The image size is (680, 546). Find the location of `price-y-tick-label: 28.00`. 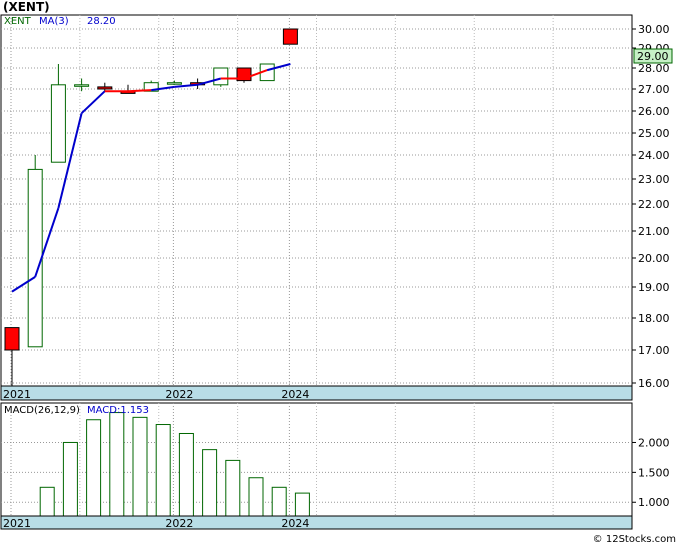

price-y-tick-label: 28.00 is located at coordinates (654, 68).